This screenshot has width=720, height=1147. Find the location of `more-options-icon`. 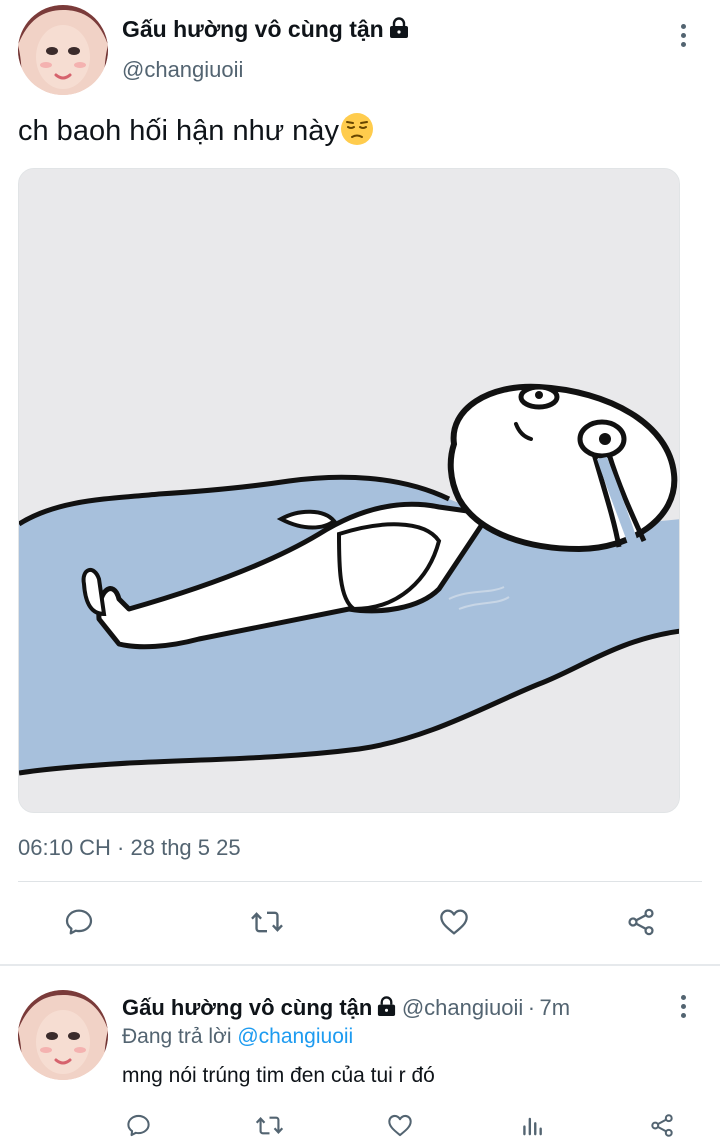

more-options-icon is located at coordinates (683, 35).